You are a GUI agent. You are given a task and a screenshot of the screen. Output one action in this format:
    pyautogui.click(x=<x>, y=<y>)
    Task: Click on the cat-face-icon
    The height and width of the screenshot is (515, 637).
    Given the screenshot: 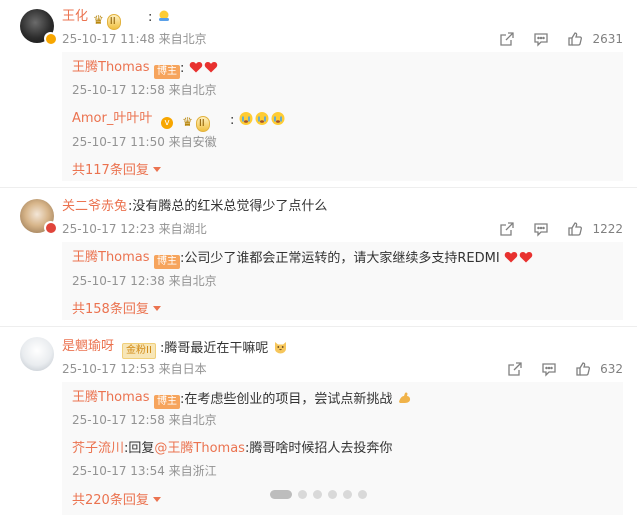 What is the action you would take?
    pyautogui.click(x=280, y=349)
    